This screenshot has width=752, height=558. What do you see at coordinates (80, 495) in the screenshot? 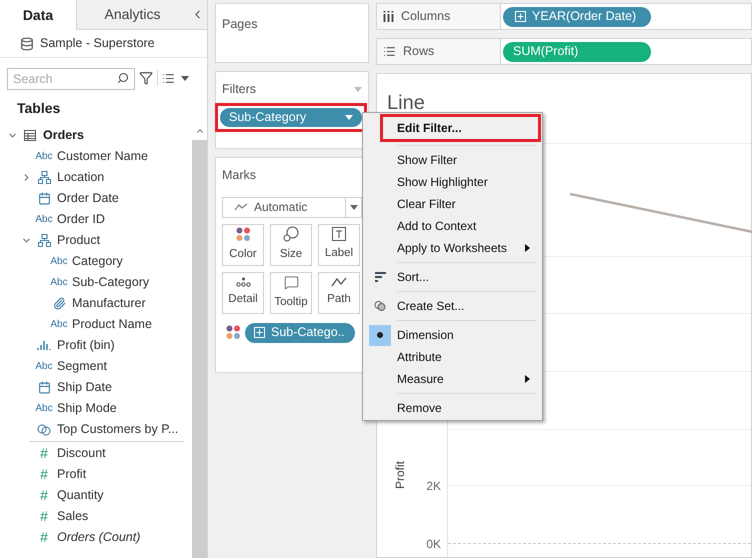
I see `field-name: Quantity` at bounding box center [80, 495].